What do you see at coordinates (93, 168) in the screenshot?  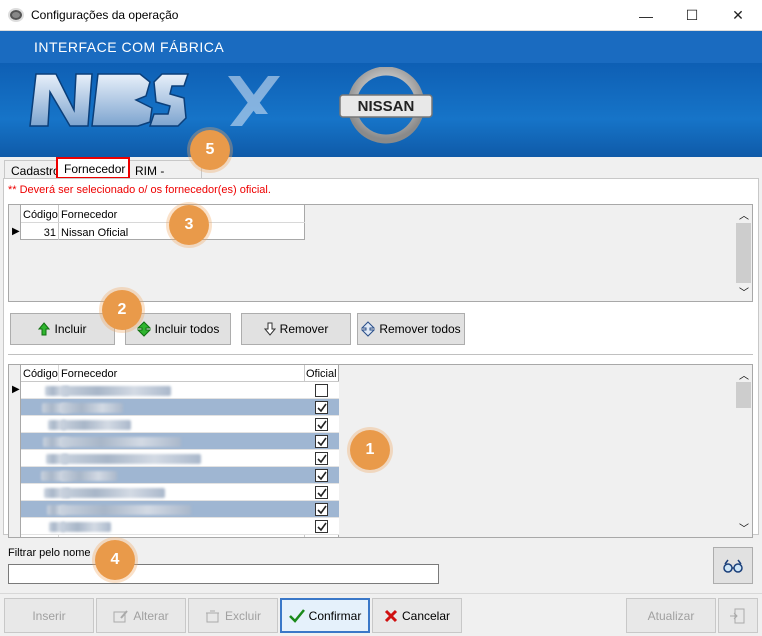 I see `tab-fornecedor: Fornecedor` at bounding box center [93, 168].